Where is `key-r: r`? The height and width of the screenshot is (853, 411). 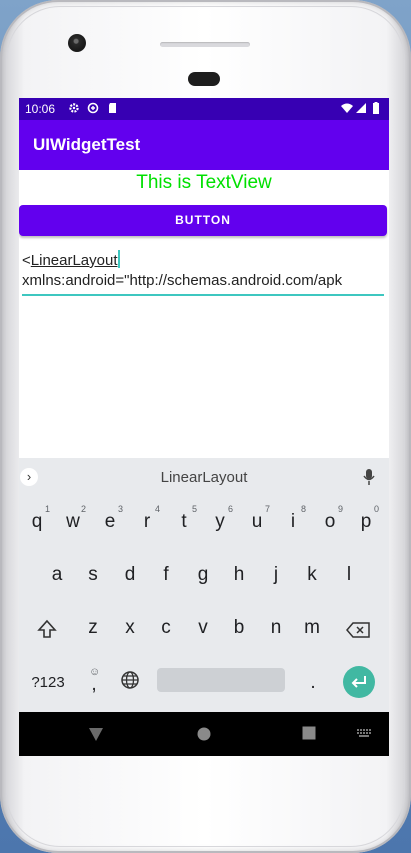 key-r: r is located at coordinates (147, 522).